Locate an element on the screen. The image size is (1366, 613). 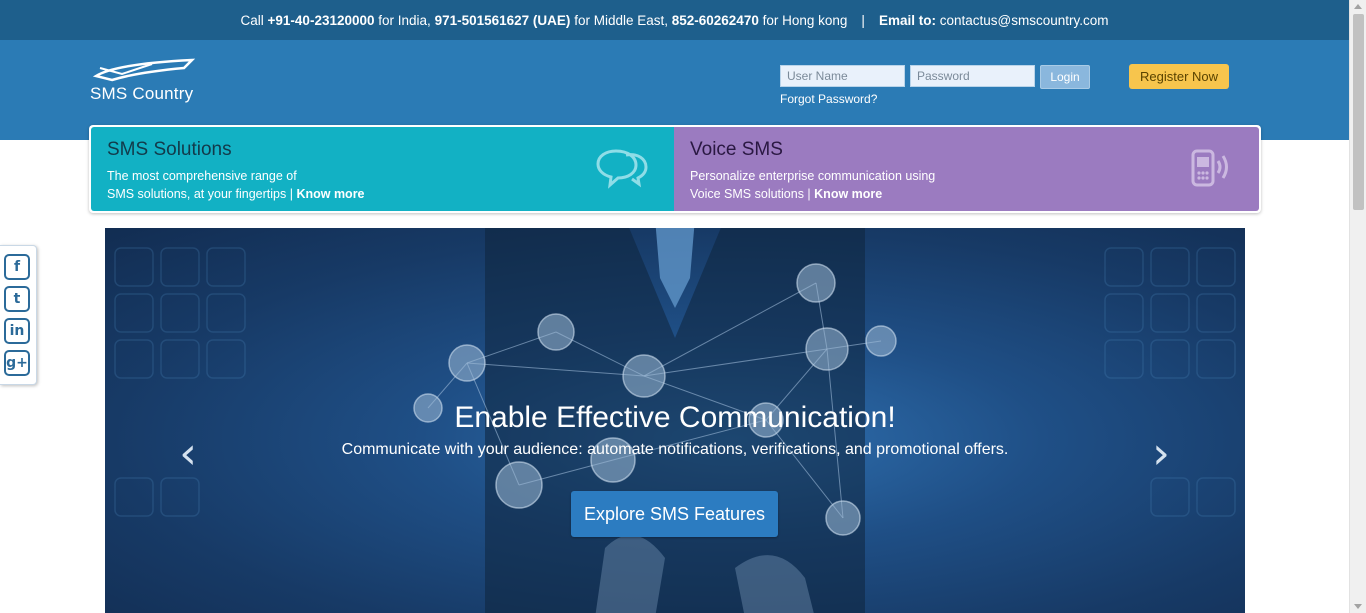
sms-panel-line1: The most comprehensive range of is located at coordinates (202, 176).